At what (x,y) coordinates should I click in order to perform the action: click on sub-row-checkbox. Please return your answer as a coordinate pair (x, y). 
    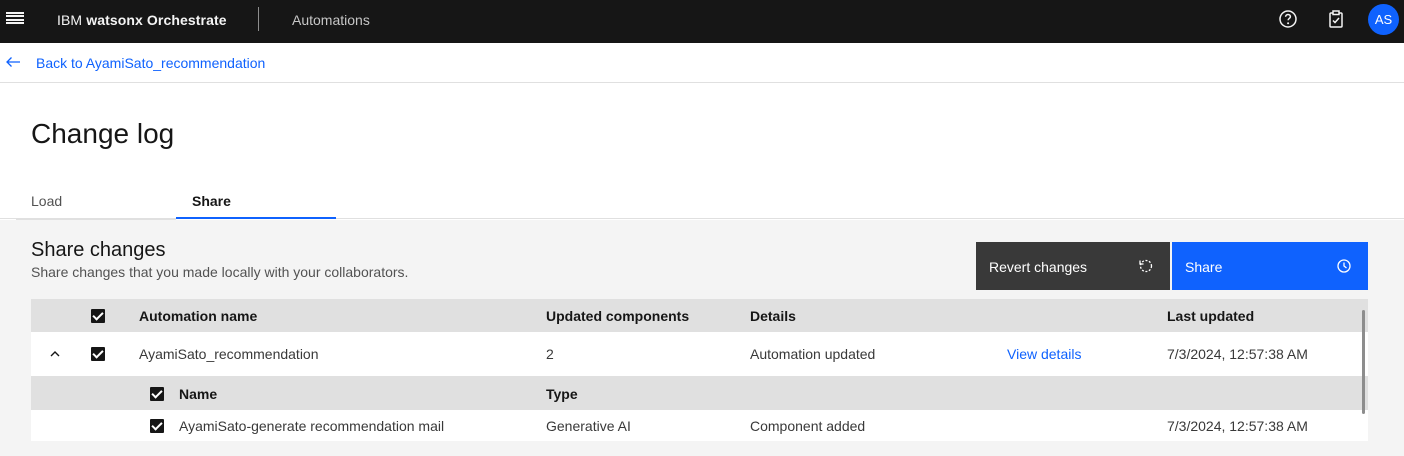
    Looking at the image, I should click on (157, 425).